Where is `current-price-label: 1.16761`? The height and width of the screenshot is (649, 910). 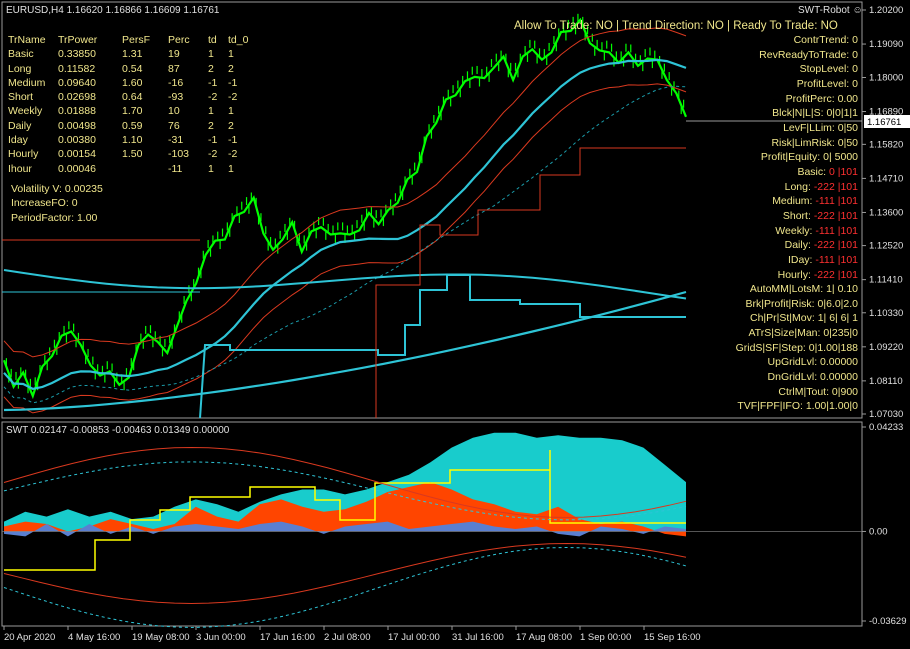 current-price-label: 1.16761 is located at coordinates (884, 122).